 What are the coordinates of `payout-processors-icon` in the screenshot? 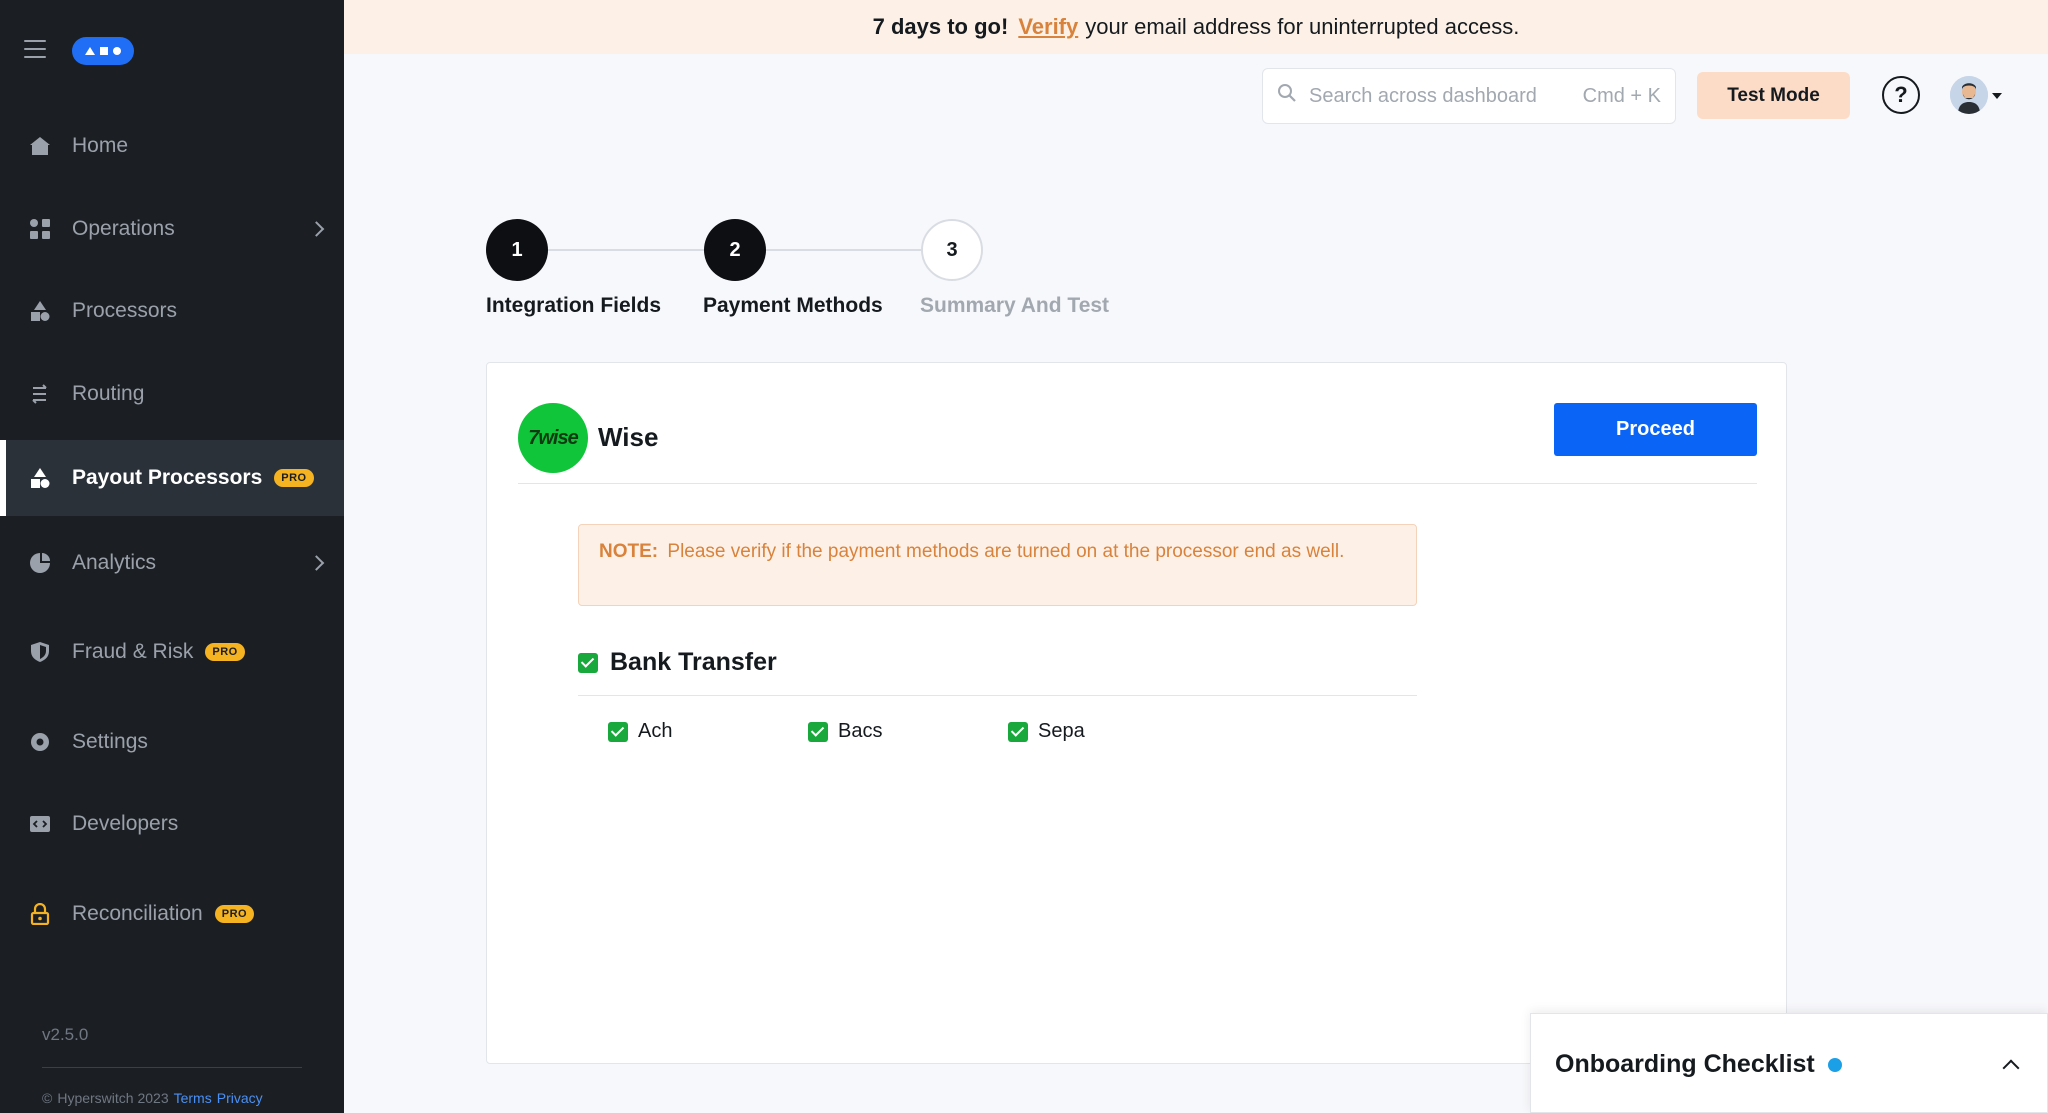 It's located at (40, 478).